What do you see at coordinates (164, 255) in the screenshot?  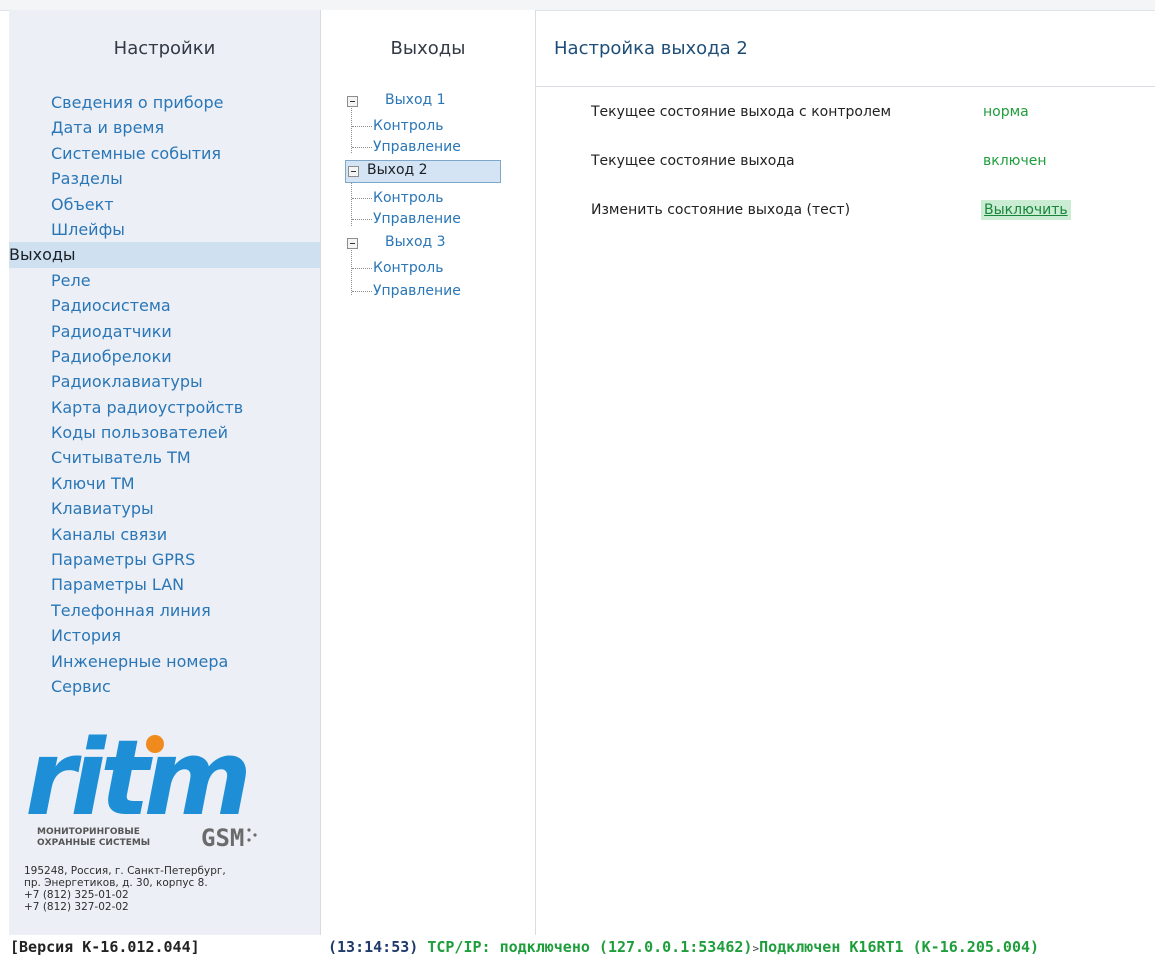 I see `sidebar-item-outputs: Выходы` at bounding box center [164, 255].